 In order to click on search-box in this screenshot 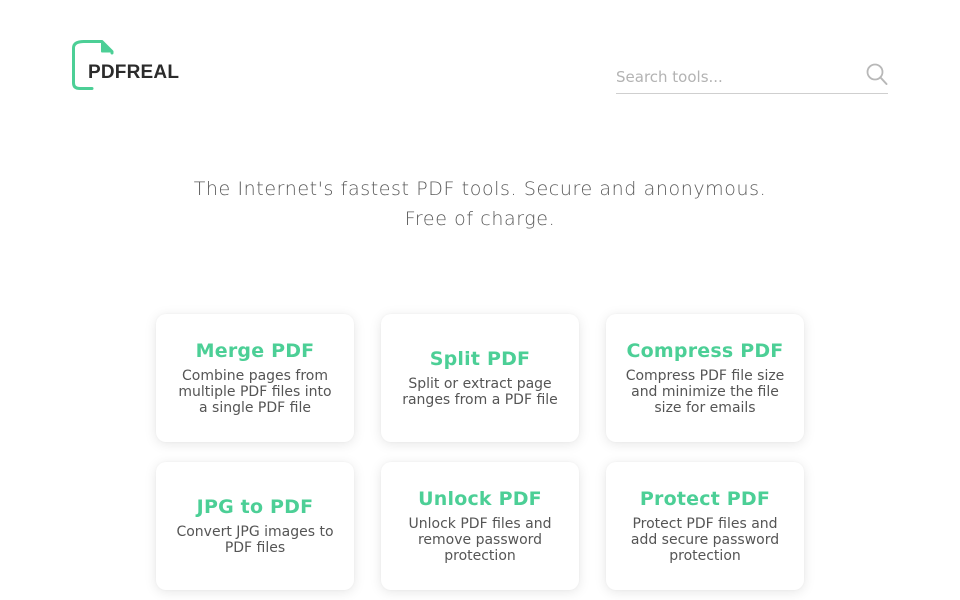, I will do `click(752, 77)`.